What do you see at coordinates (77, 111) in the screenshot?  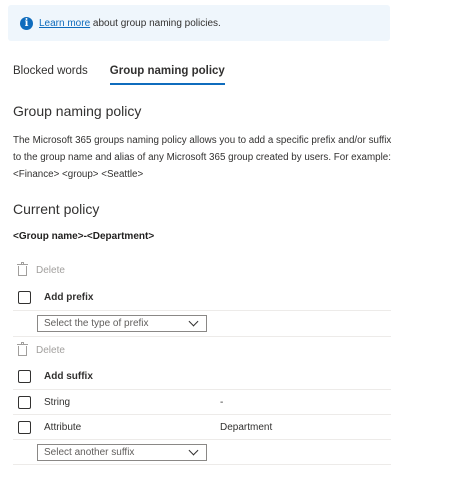 I see `section-title: Group naming policy` at bounding box center [77, 111].